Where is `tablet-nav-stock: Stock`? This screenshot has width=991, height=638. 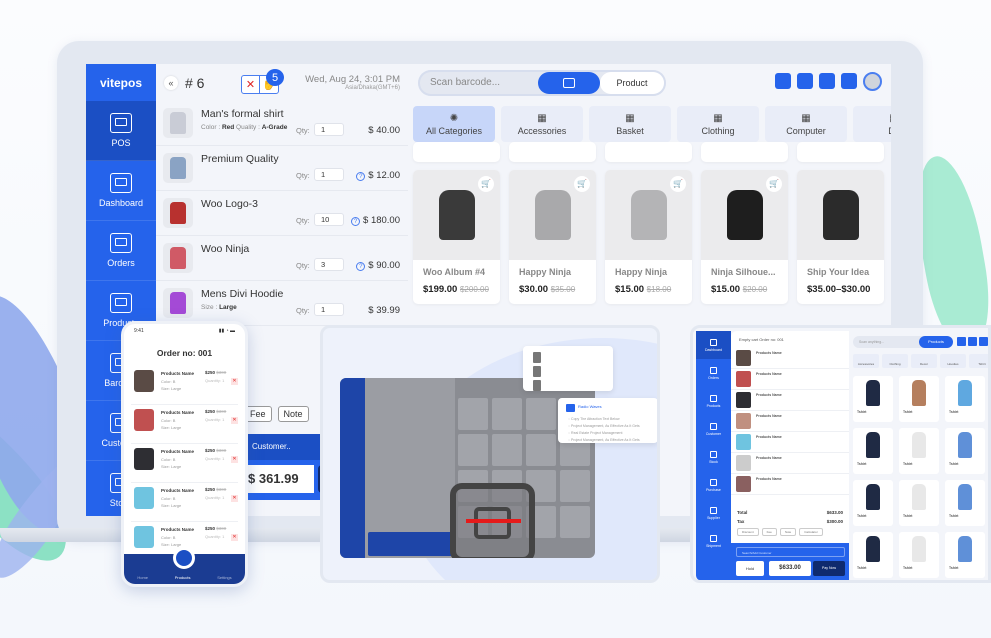
tablet-nav-stock: Stock is located at coordinates (713, 457).